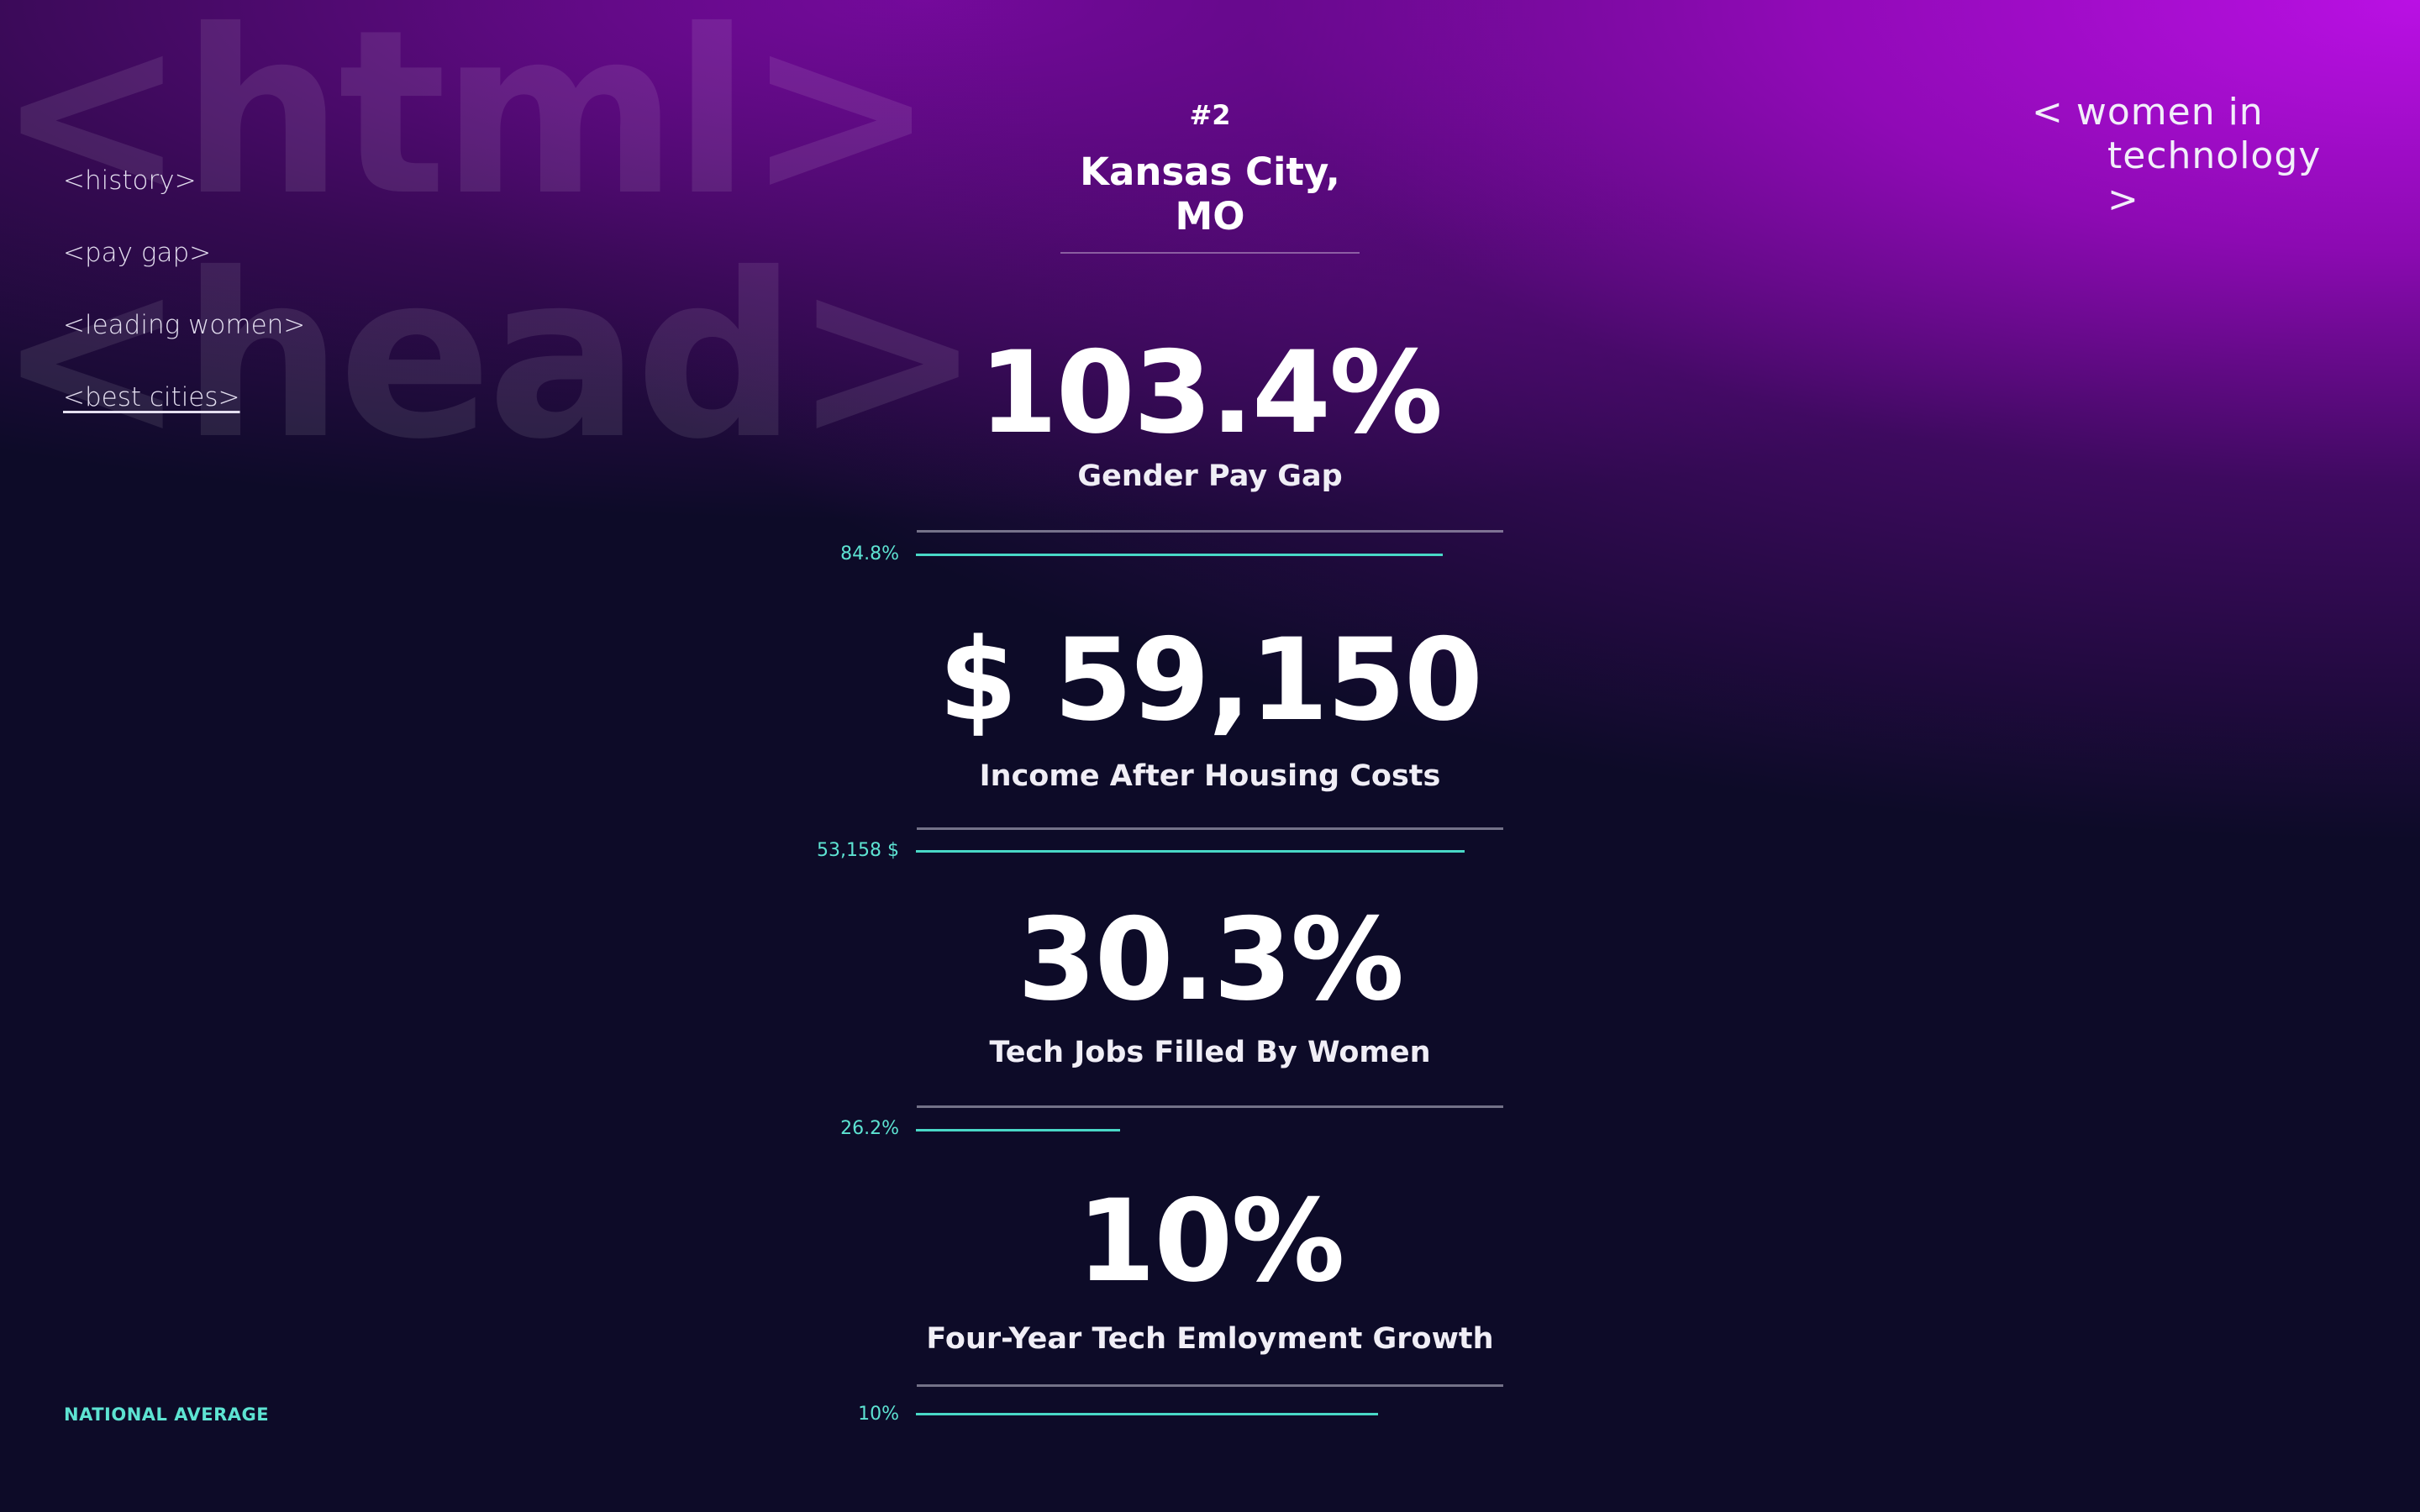  I want to click on site-logo: < women in technology >, so click(2191, 156).